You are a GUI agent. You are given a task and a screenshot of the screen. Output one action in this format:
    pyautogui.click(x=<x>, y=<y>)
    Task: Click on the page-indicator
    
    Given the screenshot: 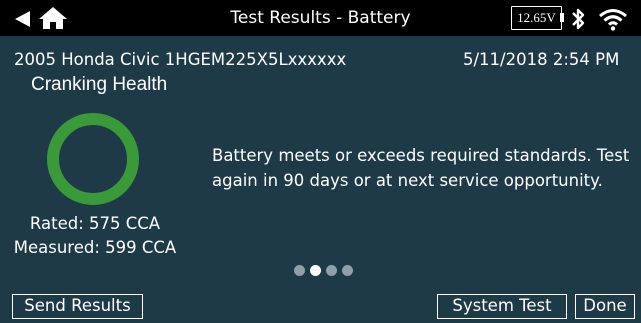 What is the action you would take?
    pyautogui.click(x=323, y=272)
    